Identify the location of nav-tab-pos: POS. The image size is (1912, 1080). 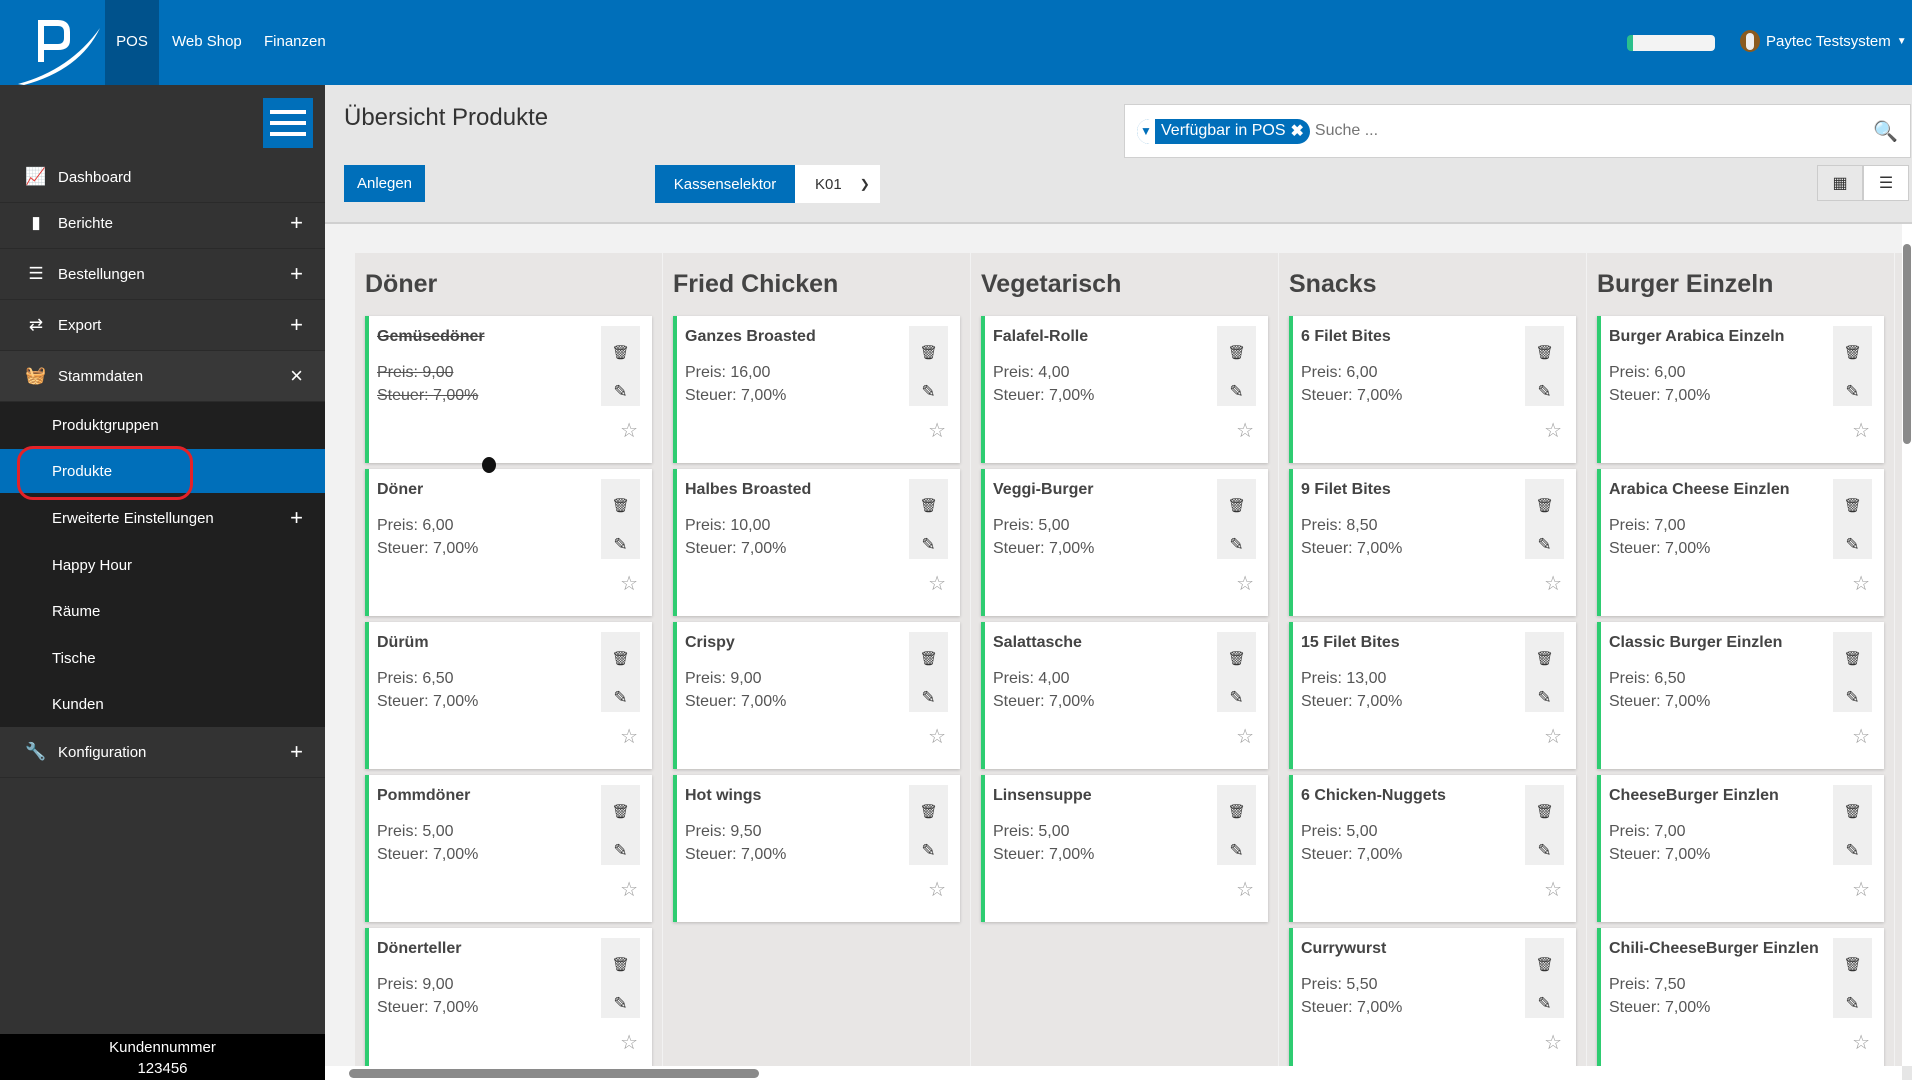
(132, 42).